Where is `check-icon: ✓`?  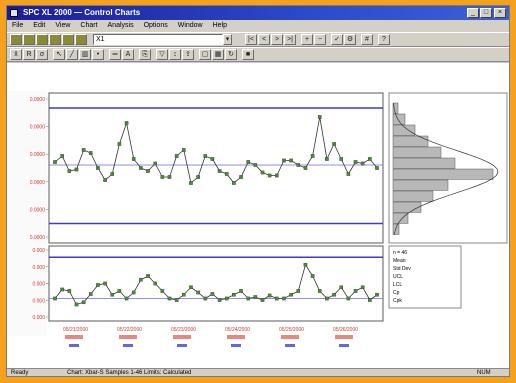 check-icon: ✓ is located at coordinates (337, 39).